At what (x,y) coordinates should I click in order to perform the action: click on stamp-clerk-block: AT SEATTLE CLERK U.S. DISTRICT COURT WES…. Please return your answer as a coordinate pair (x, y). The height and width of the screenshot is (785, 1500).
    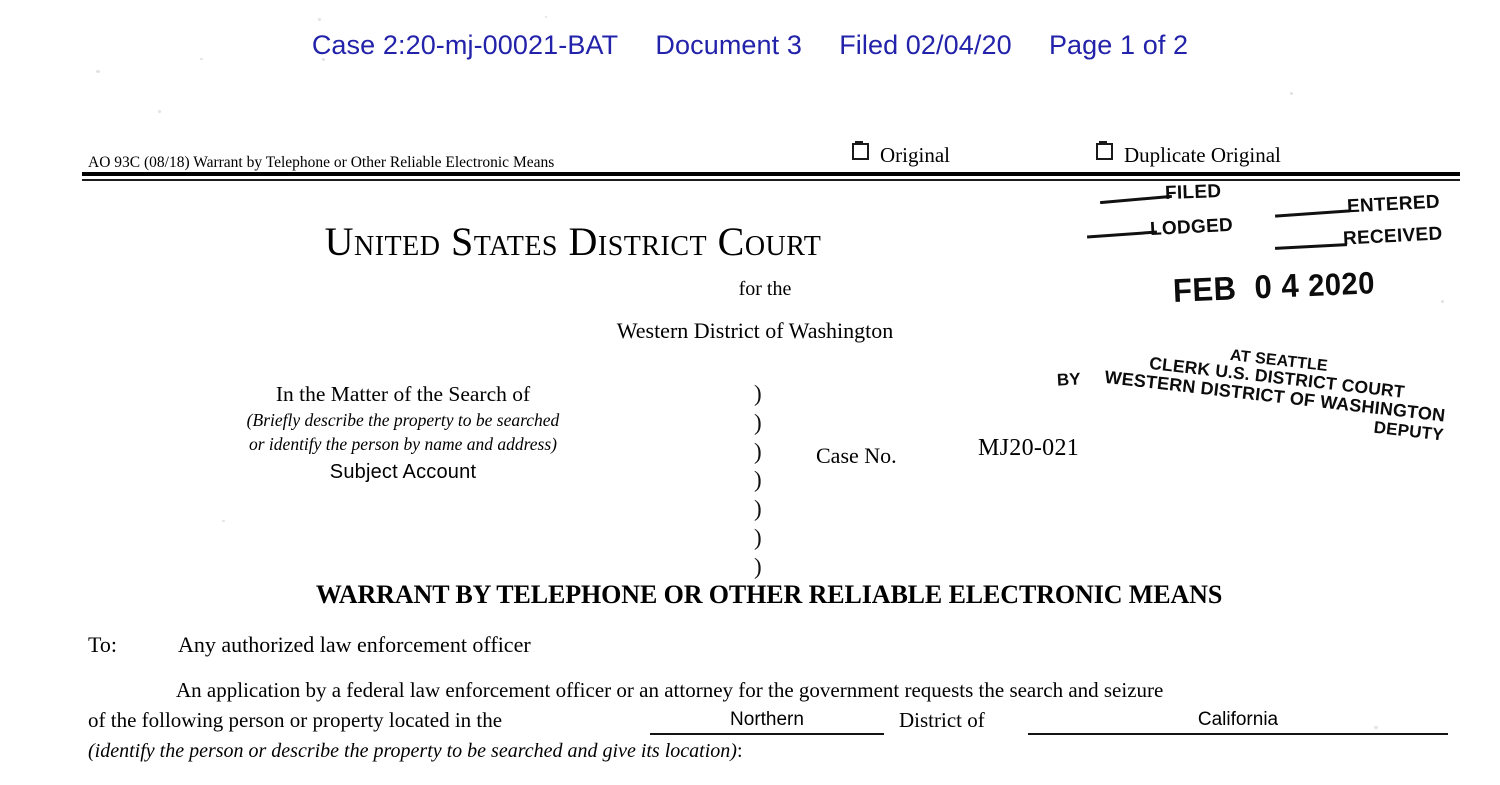
    Looking at the image, I should click on (1276, 388).